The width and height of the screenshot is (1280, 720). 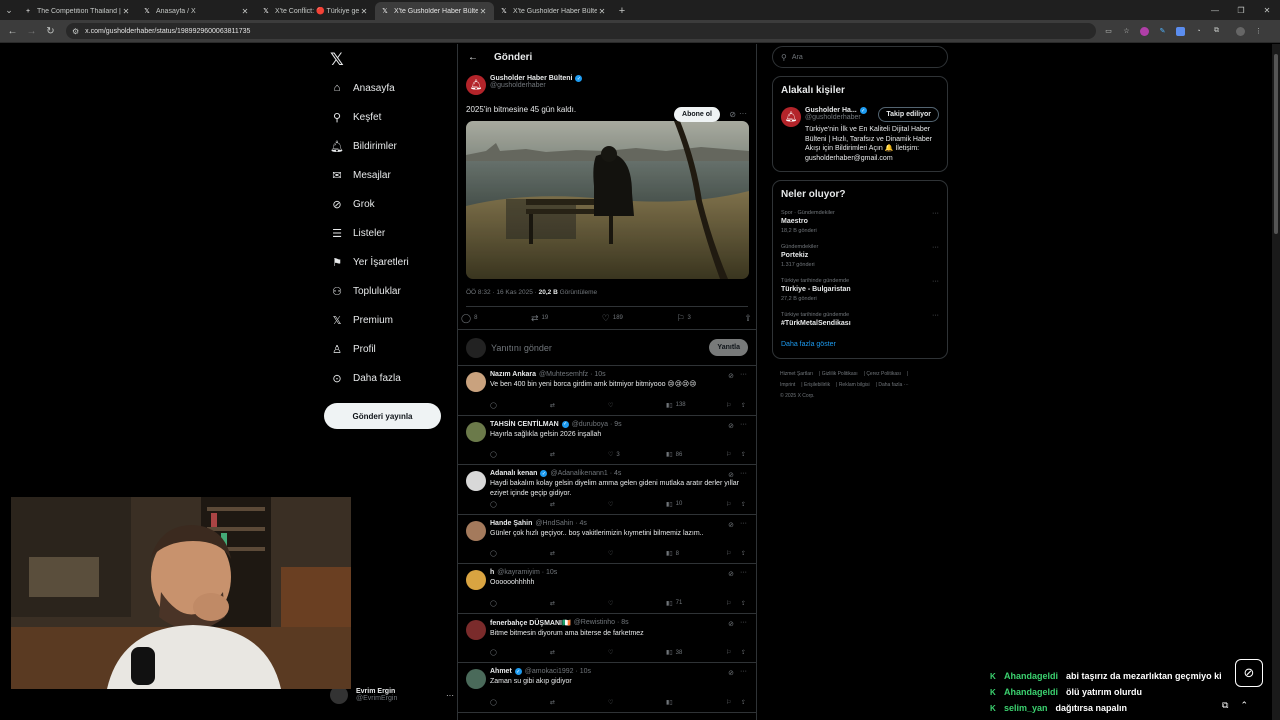 I want to click on browser-tab: 𝕏 X'te Gusholder Haber Bülteni: " ✕, so click(x=553, y=11).